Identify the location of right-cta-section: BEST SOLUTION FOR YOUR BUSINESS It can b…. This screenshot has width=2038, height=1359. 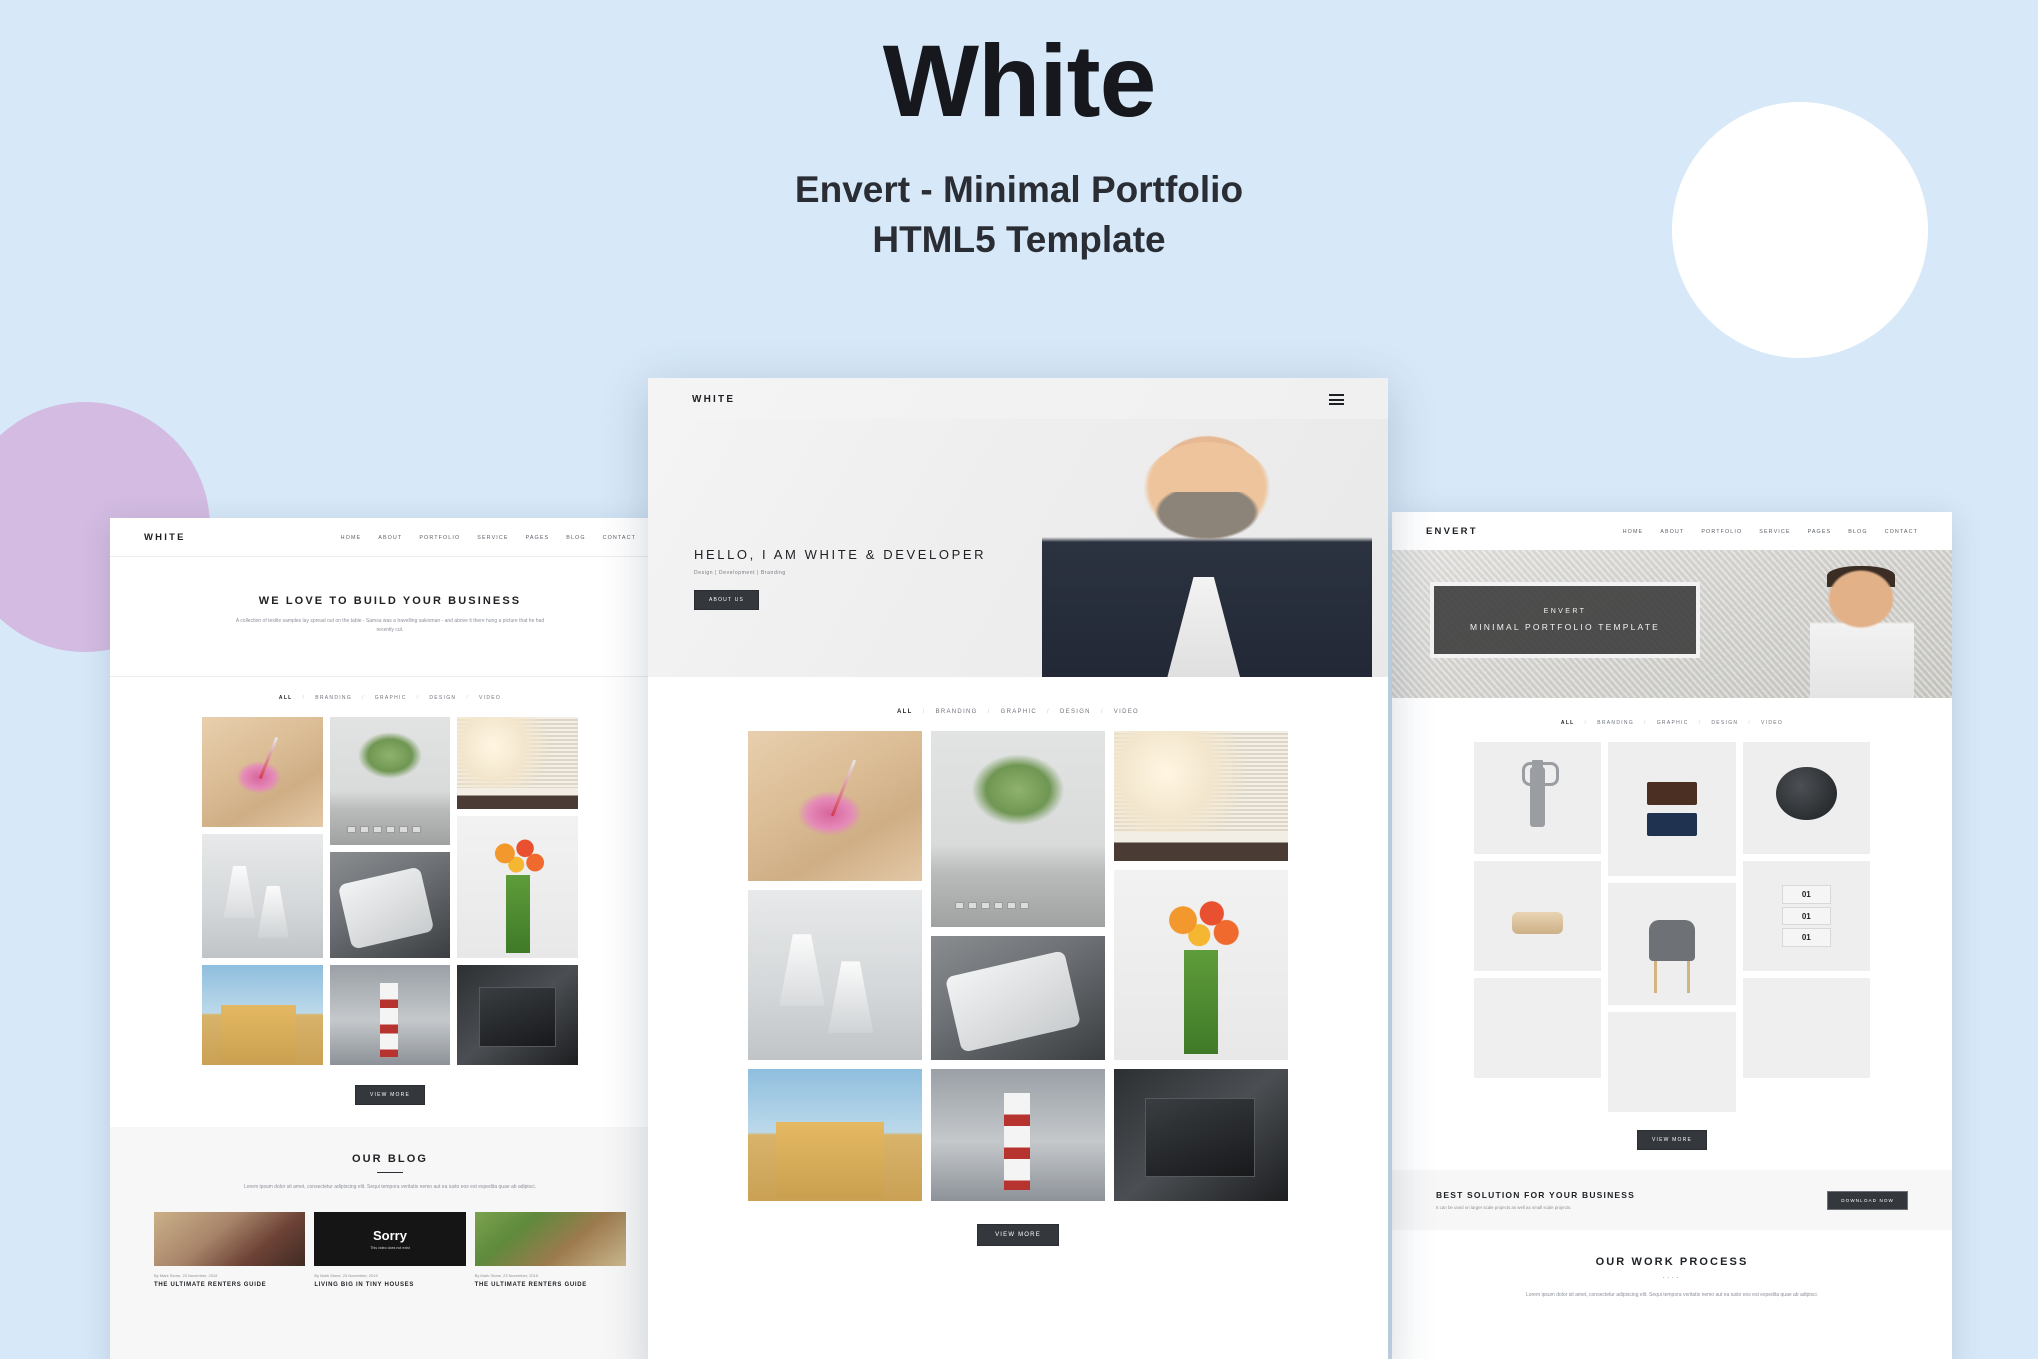
(1672, 1200).